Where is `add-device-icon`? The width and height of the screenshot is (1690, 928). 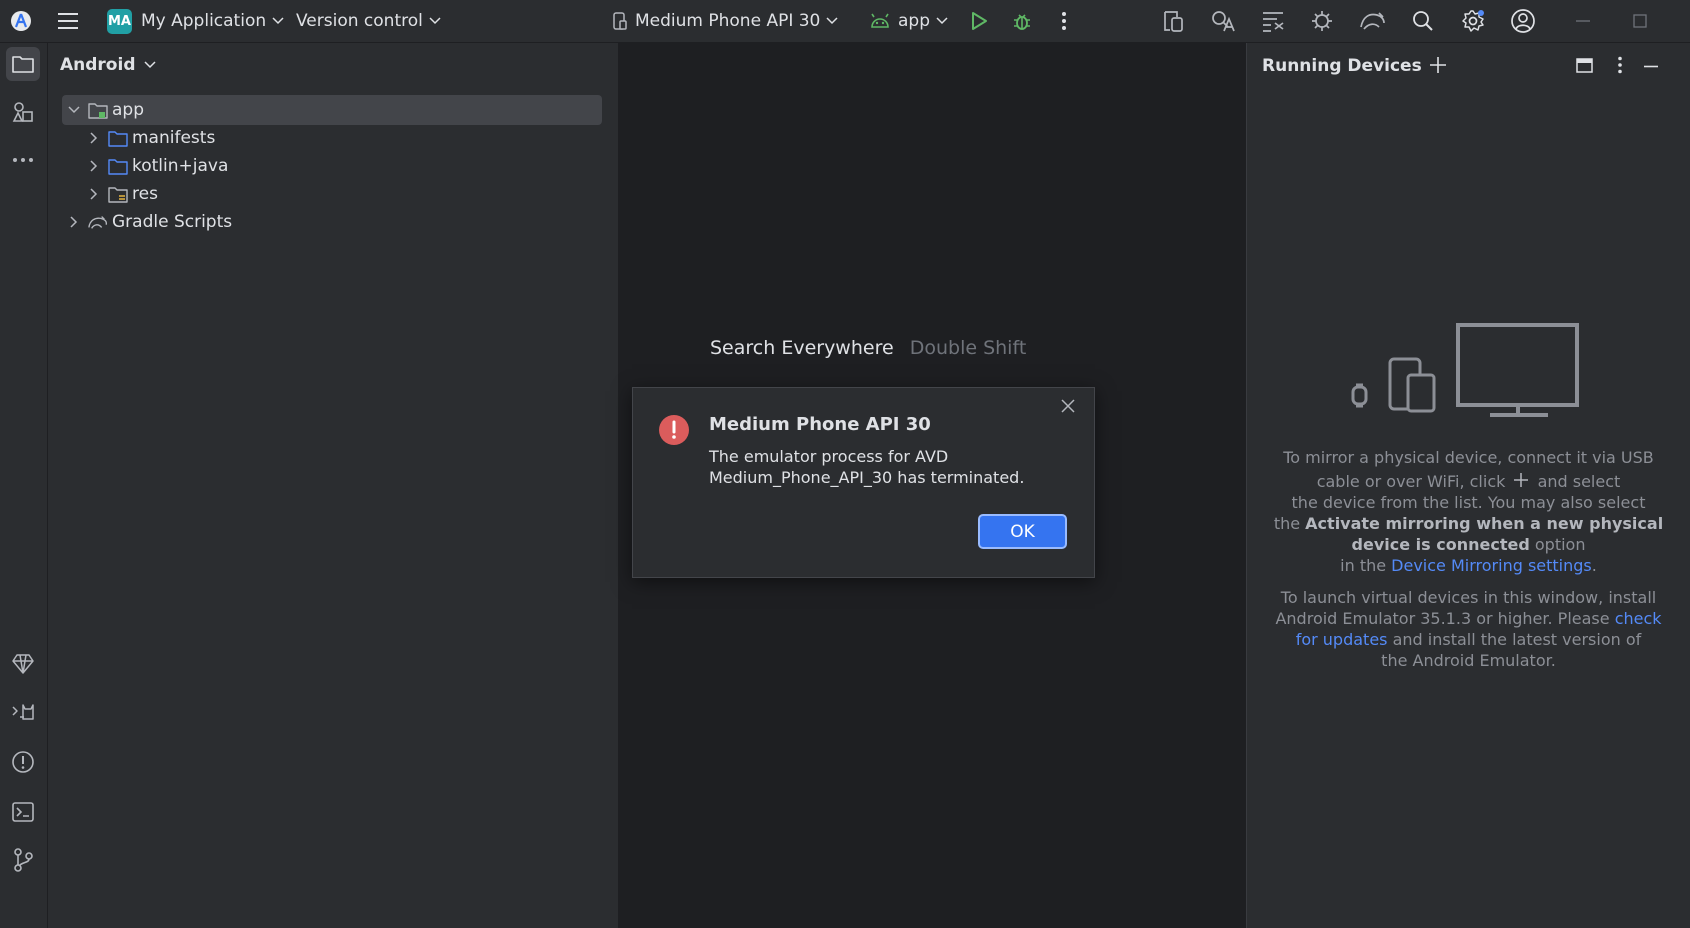
add-device-icon is located at coordinates (1438, 65).